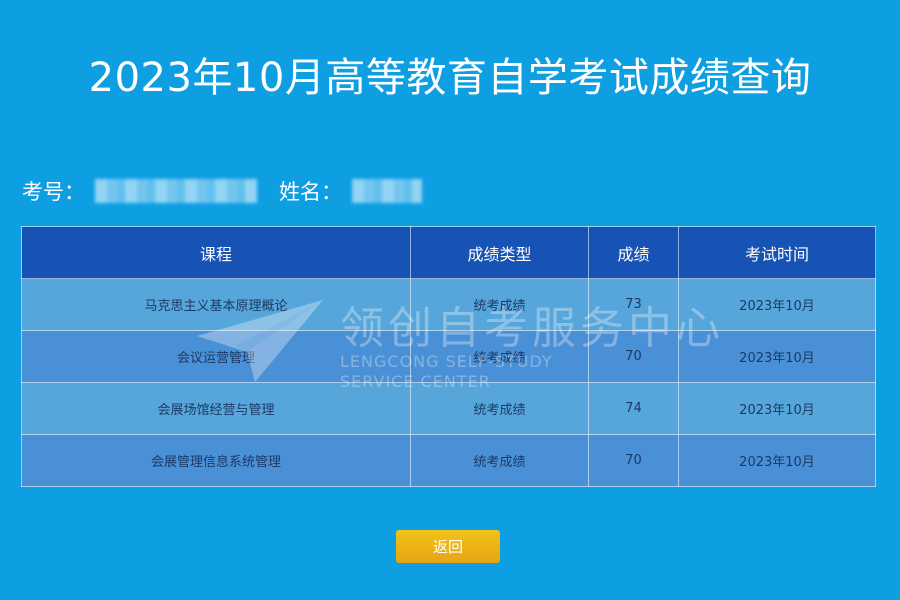 The height and width of the screenshot is (600, 900). Describe the element at coordinates (216, 356) in the screenshot. I see `cell-course: 会议运营管理` at that location.